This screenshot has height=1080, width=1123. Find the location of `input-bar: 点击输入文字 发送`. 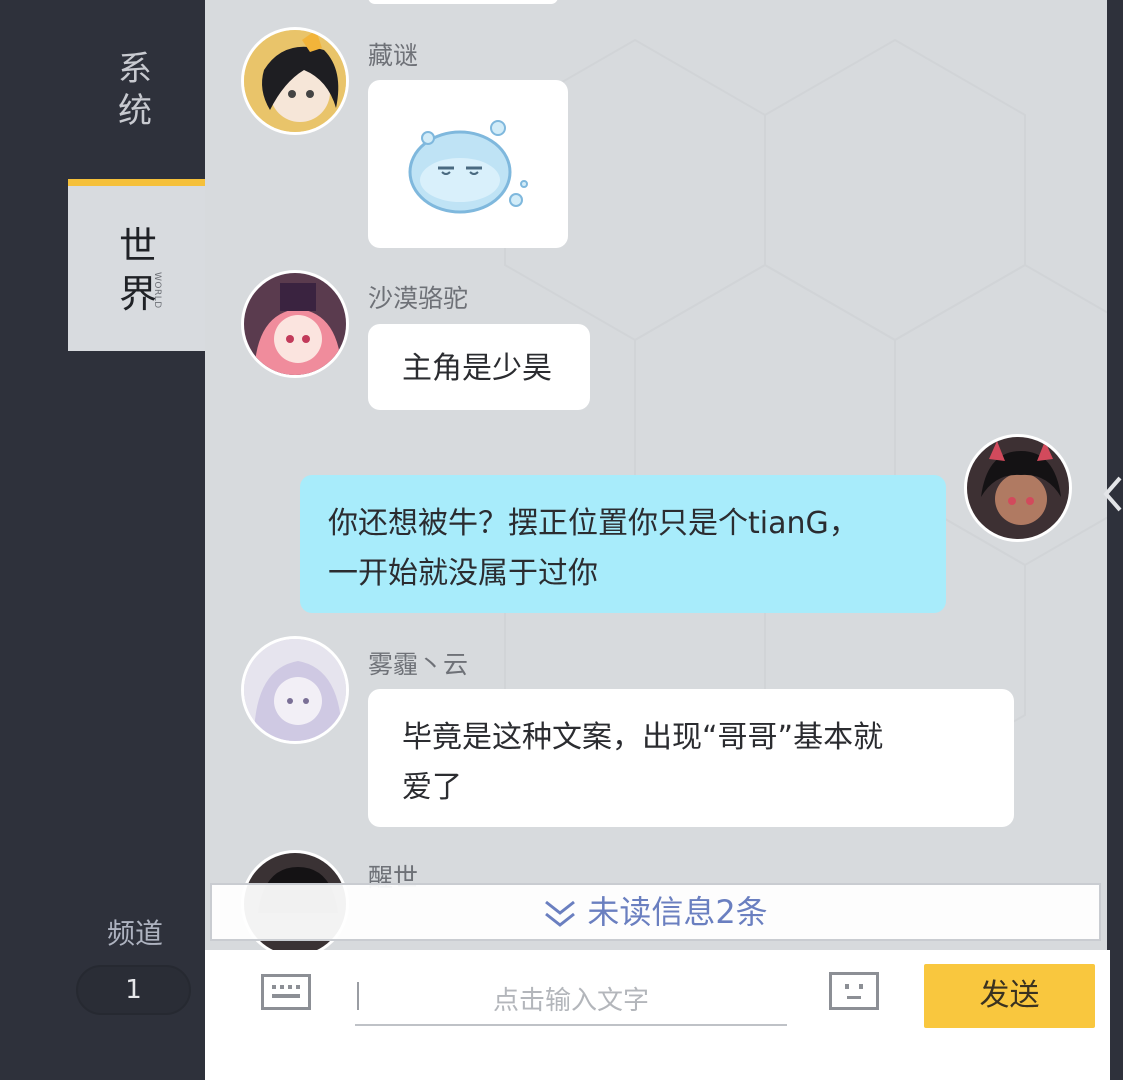

input-bar: 点击输入文字 发送 is located at coordinates (657, 1015).